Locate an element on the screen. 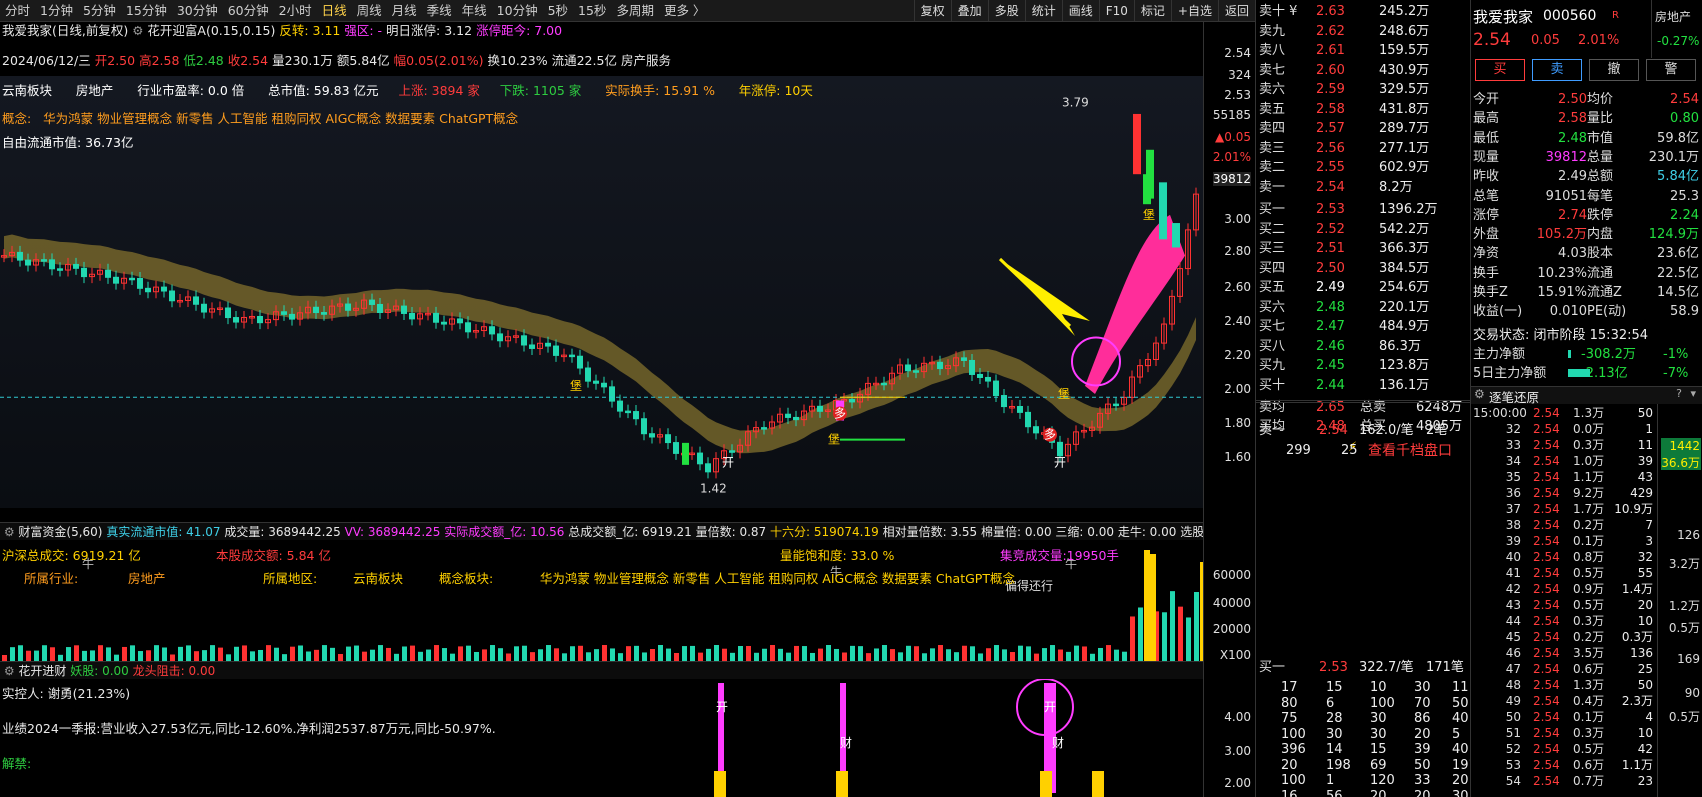 The image size is (1702, 797). toolbar-button: 统计 is located at coordinates (1043, 11).